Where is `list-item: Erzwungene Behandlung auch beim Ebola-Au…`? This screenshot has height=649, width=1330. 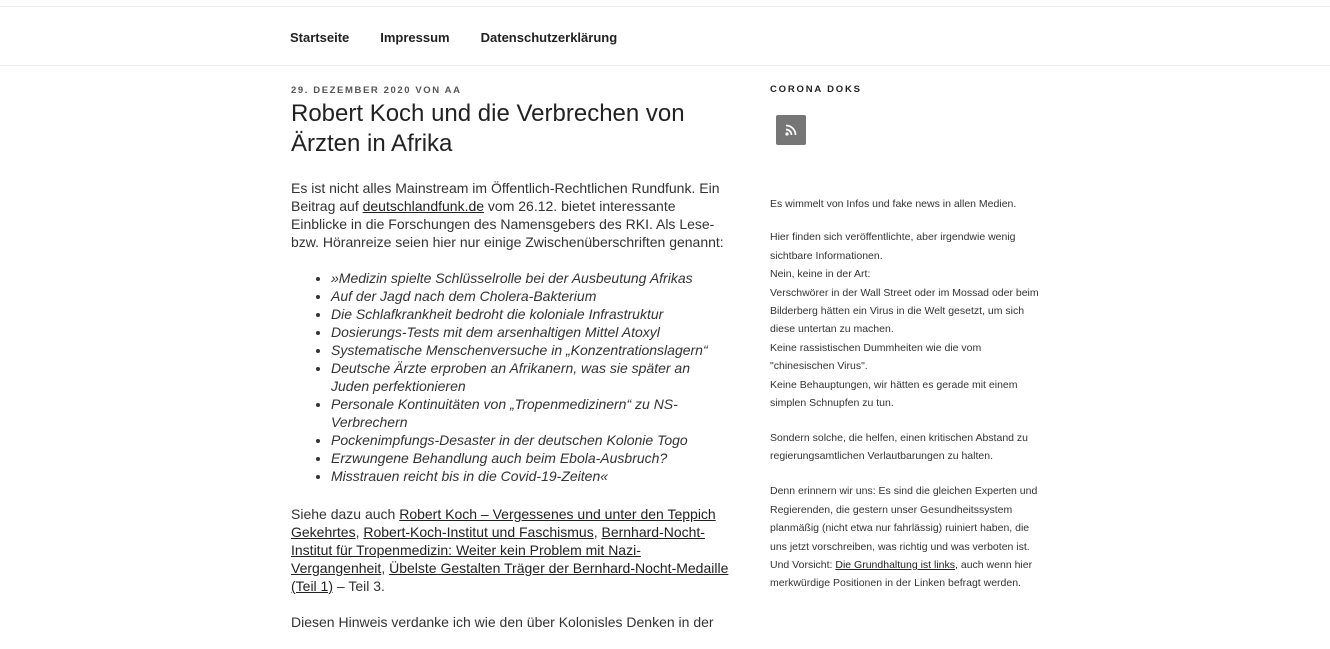
list-item: Erzwungene Behandlung auch beim Ebola-Au… is located at coordinates (531, 458).